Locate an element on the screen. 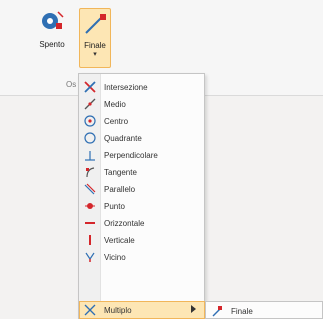 The height and width of the screenshot is (319, 323). menu-item-centro: Centro is located at coordinates (142, 121).